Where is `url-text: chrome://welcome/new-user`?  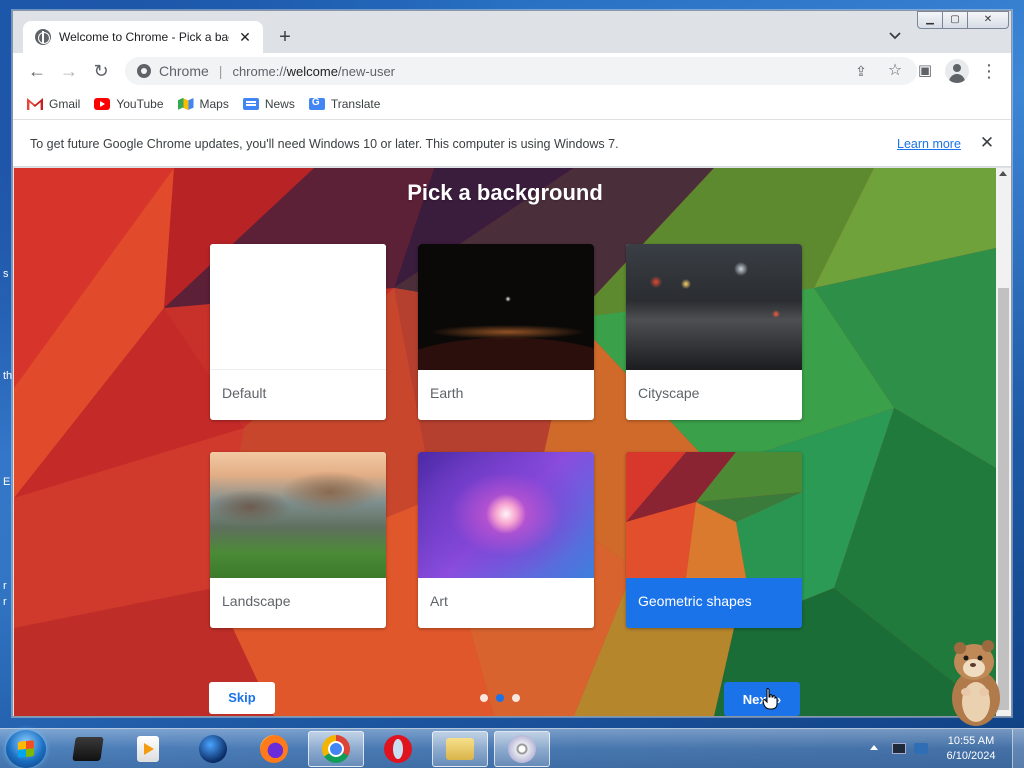 url-text: chrome://welcome/new-user is located at coordinates (313, 71).